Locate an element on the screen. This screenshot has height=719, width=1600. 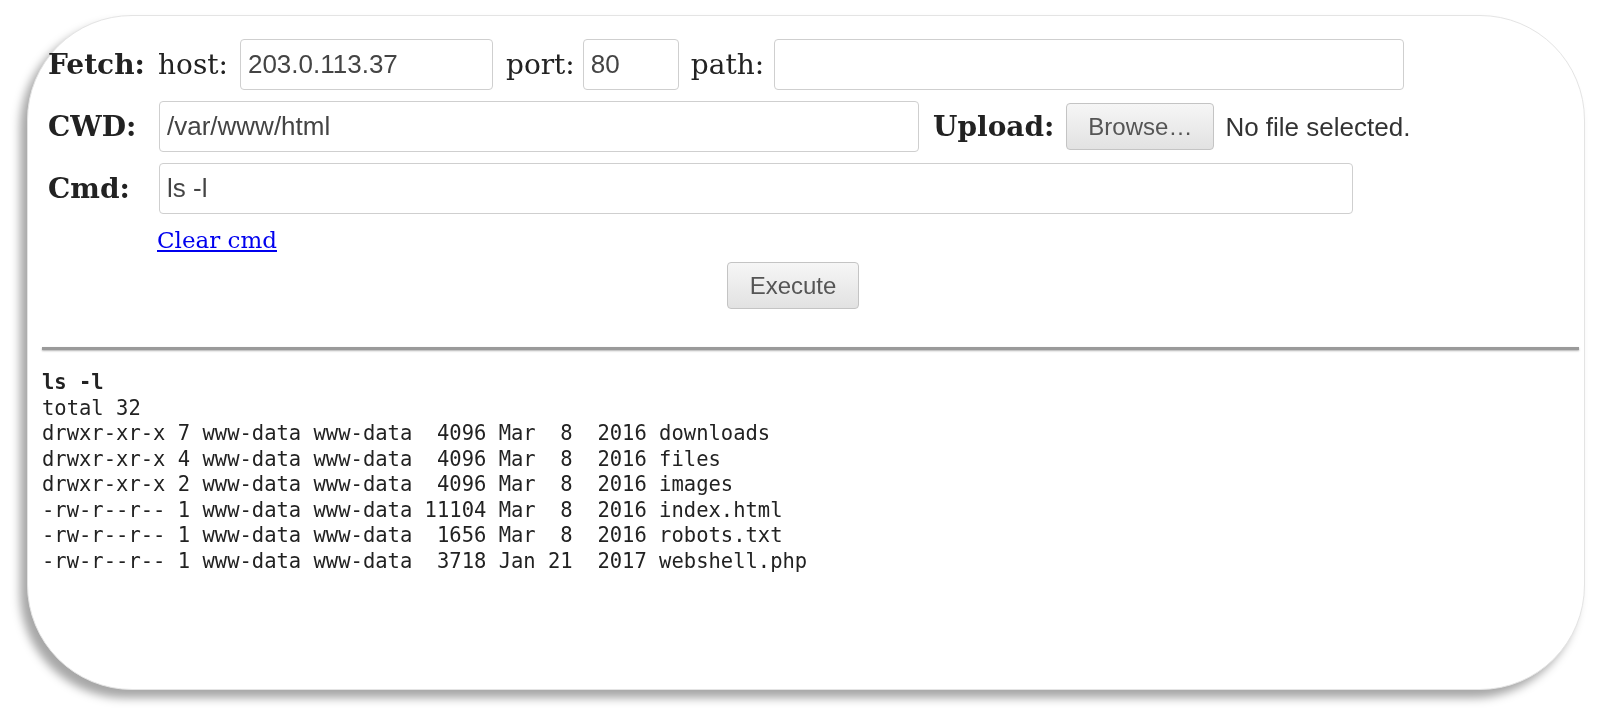
file-status-text: No file selected. is located at coordinates (1318, 126).